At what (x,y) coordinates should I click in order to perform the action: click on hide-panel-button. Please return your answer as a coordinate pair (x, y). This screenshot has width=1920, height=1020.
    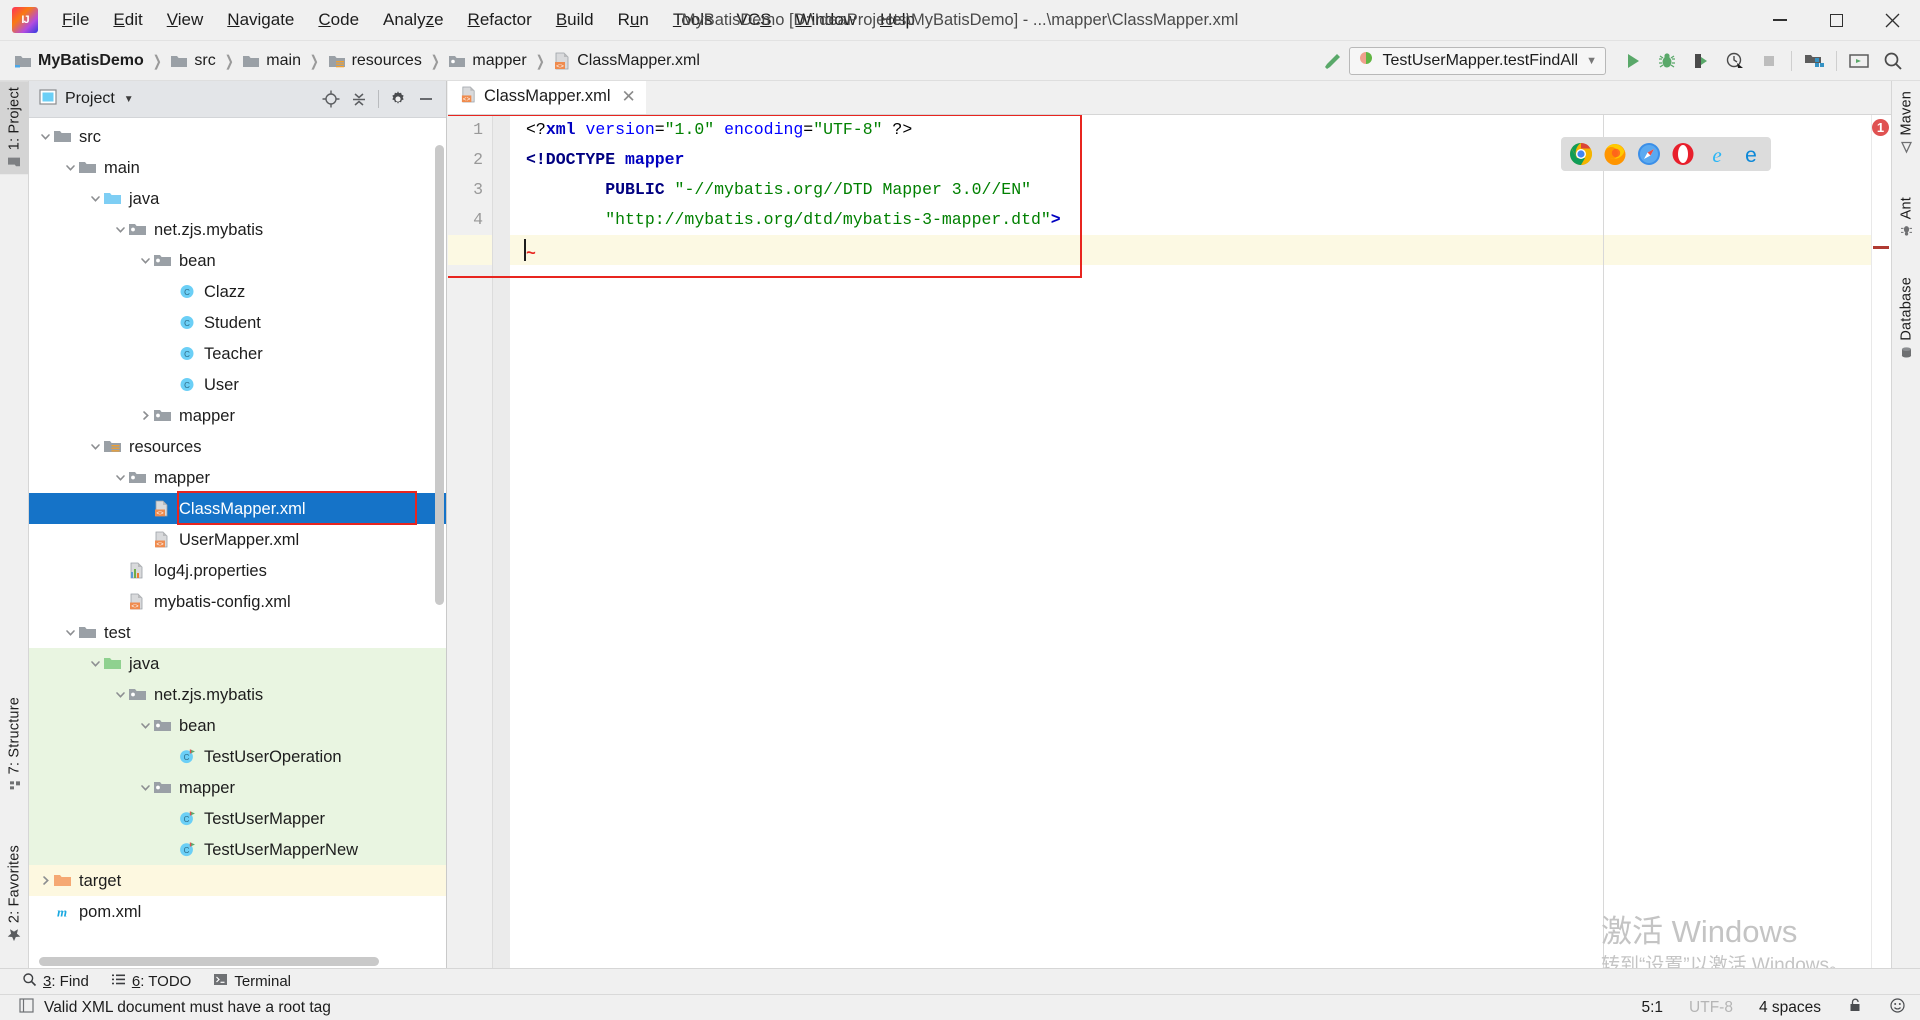
    Looking at the image, I should click on (426, 99).